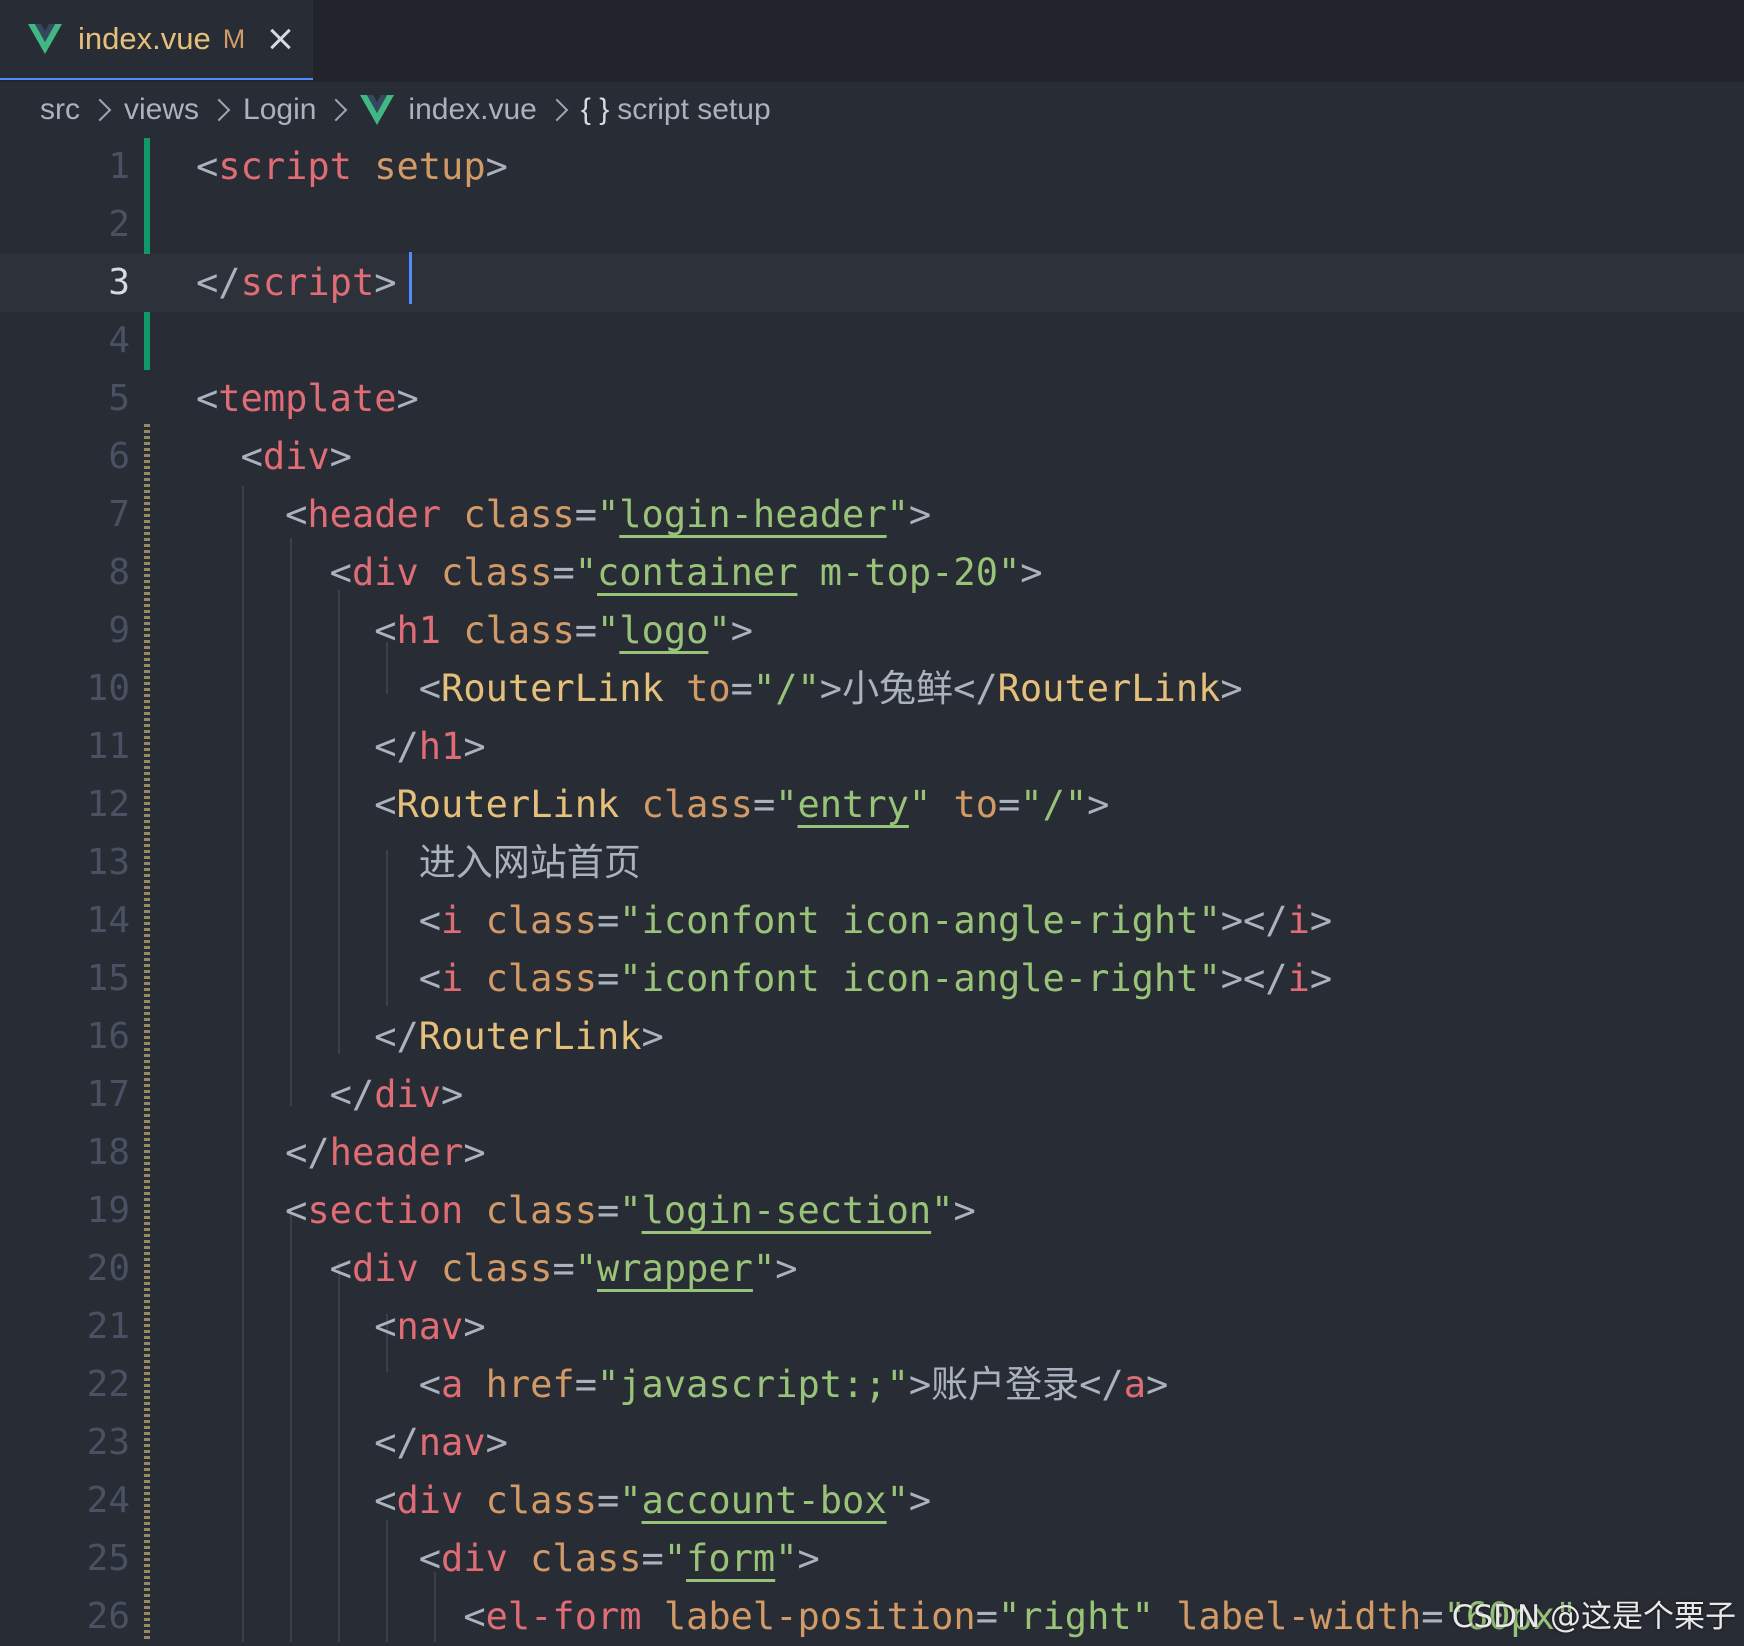 The image size is (1744, 1646). What do you see at coordinates (653, 1500) in the screenshot?
I see `code-text: <div class="account-box">` at bounding box center [653, 1500].